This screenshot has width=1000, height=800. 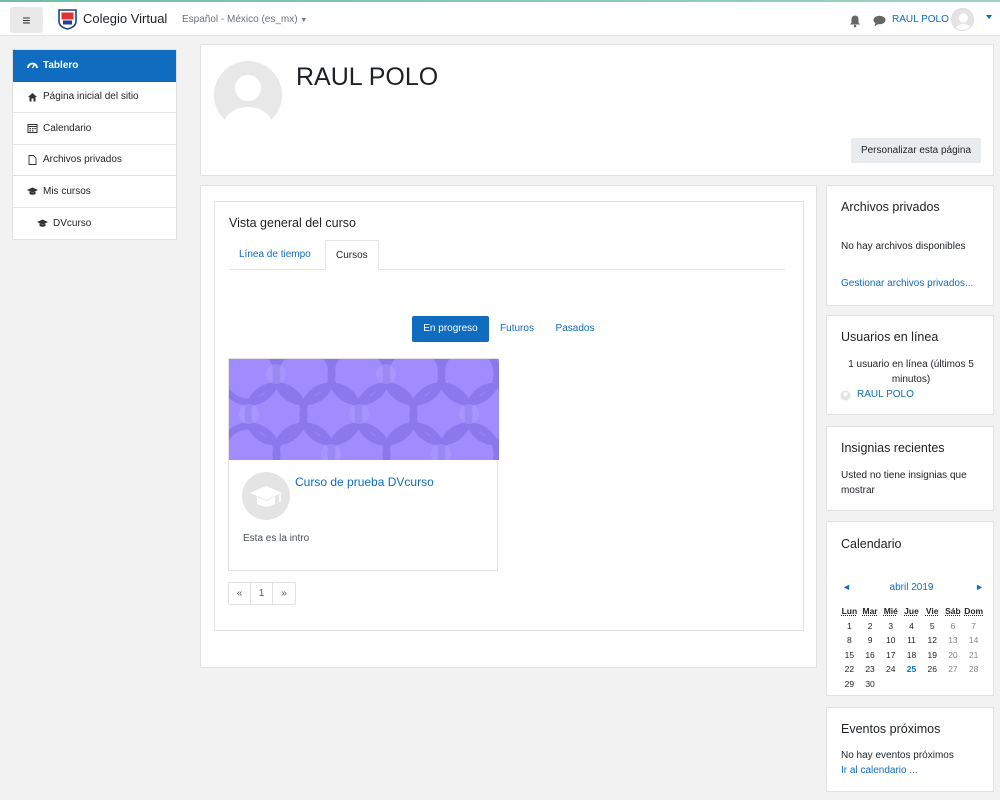 What do you see at coordinates (973, 655) in the screenshot?
I see `calendar-day: 21` at bounding box center [973, 655].